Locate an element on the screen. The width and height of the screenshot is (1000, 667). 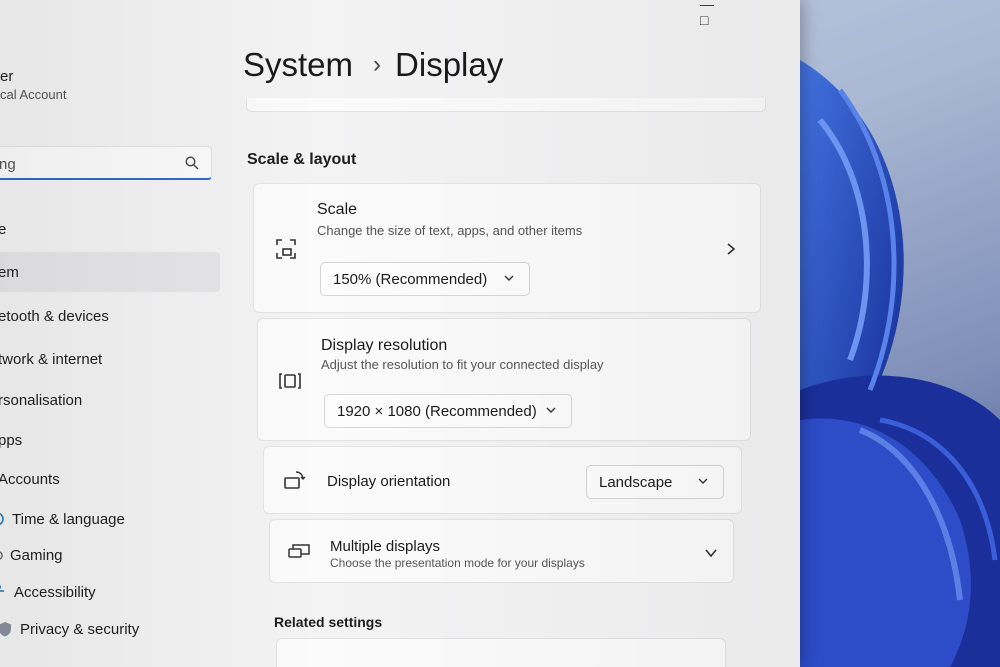
search-input is located at coordinates (84, 164).